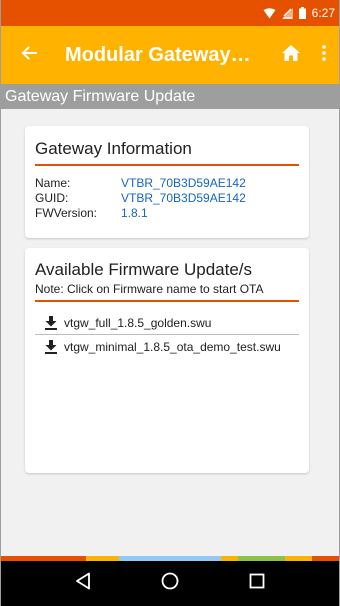 The image size is (340, 606). Describe the element at coordinates (167, 146) in the screenshot. I see `gateway-info-title: Gateway Information` at that location.